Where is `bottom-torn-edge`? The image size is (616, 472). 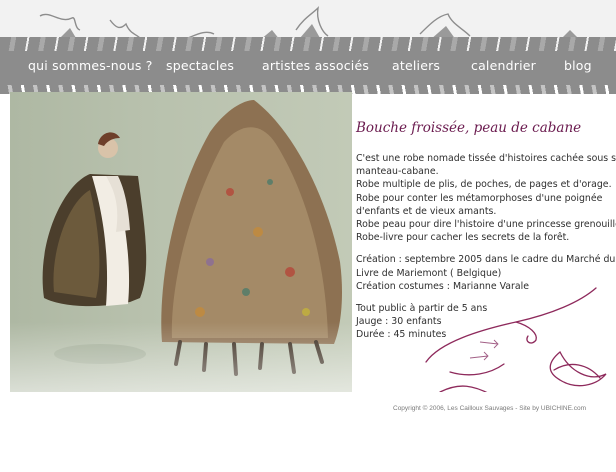
bottom-torn-edge is located at coordinates (308, 397).